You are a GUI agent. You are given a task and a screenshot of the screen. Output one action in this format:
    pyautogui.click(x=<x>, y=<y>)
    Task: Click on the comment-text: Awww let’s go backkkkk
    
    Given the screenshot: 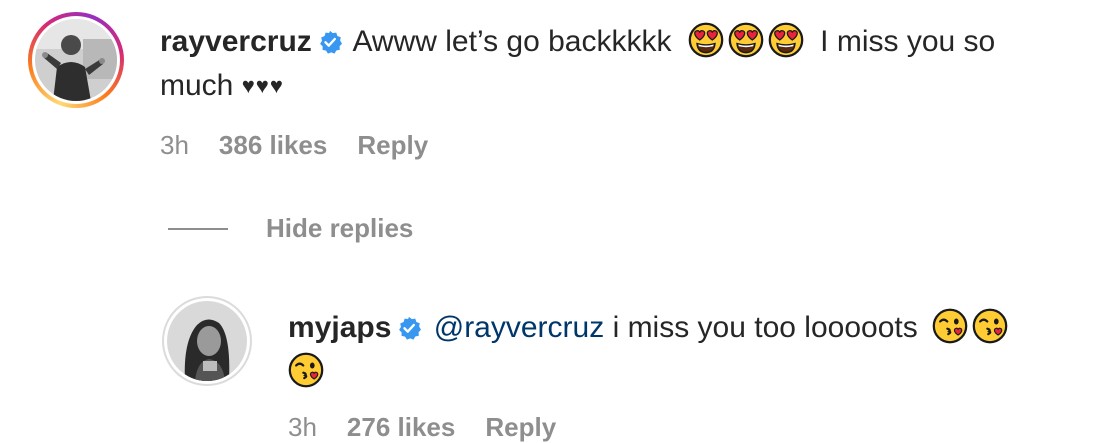 What is the action you would take?
    pyautogui.click(x=512, y=41)
    